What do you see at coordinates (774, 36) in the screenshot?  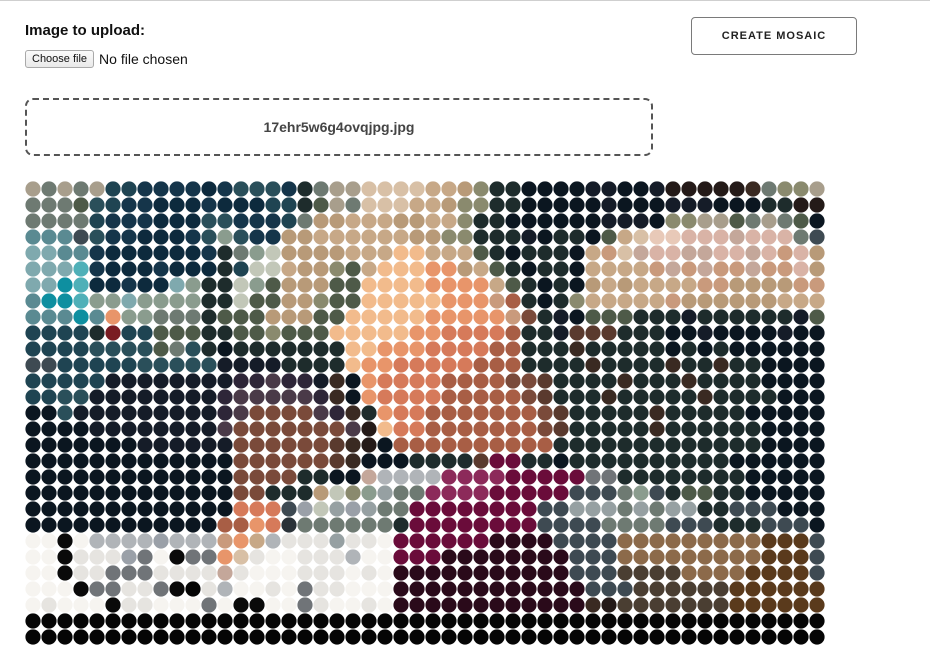 I see `create-mosaic-button: CREATE MOSAIC` at bounding box center [774, 36].